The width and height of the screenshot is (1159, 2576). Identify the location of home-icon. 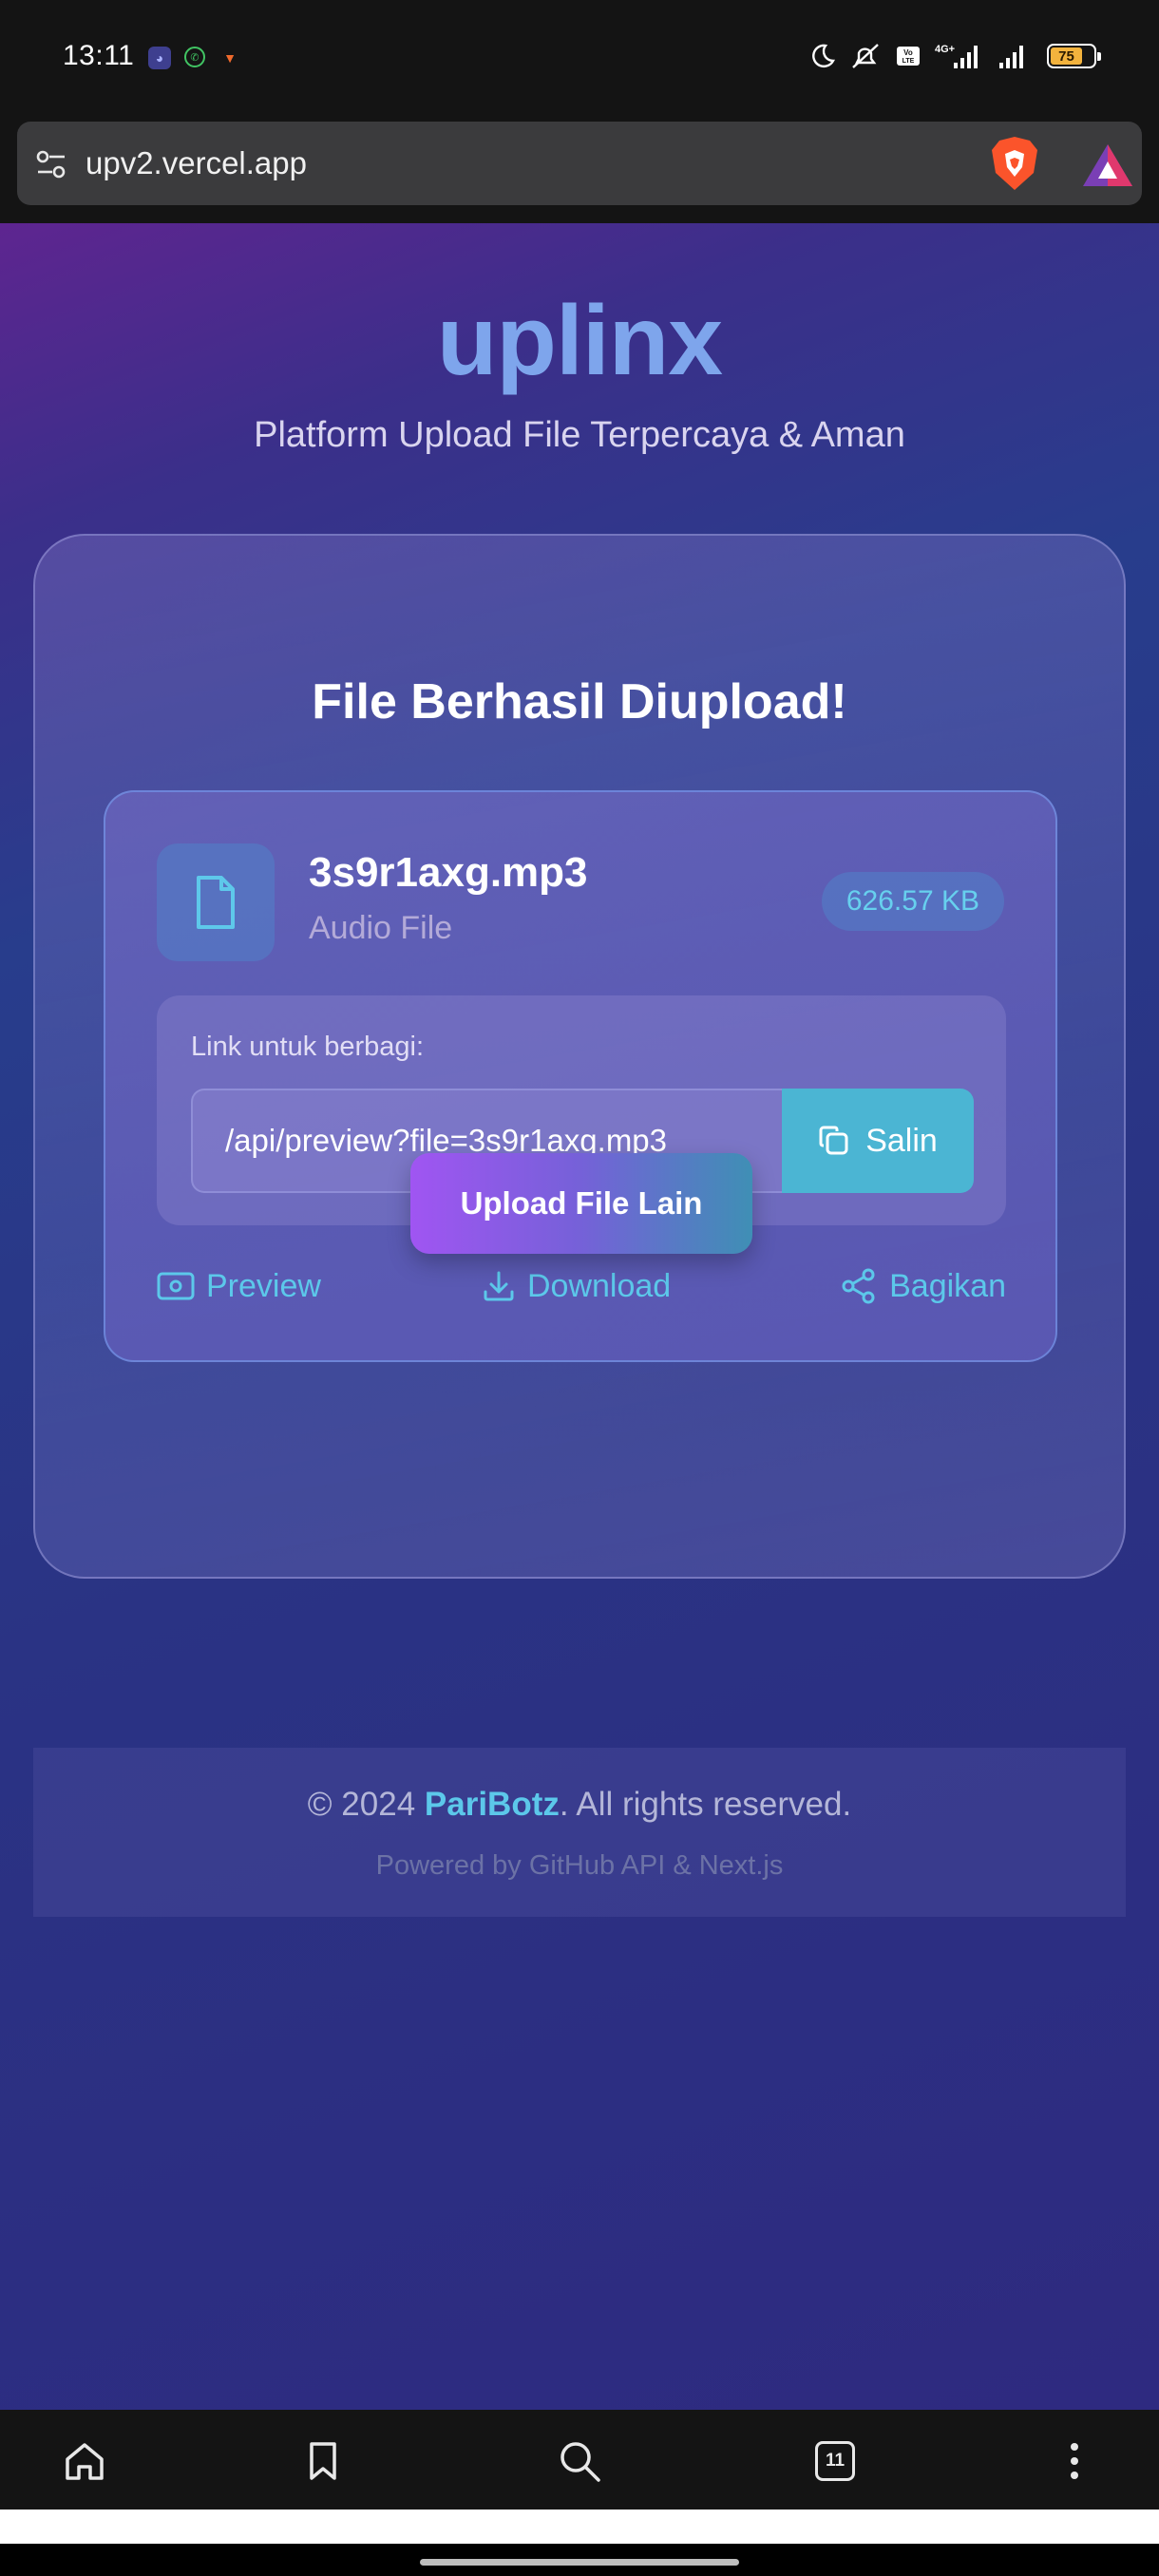
(85, 2461).